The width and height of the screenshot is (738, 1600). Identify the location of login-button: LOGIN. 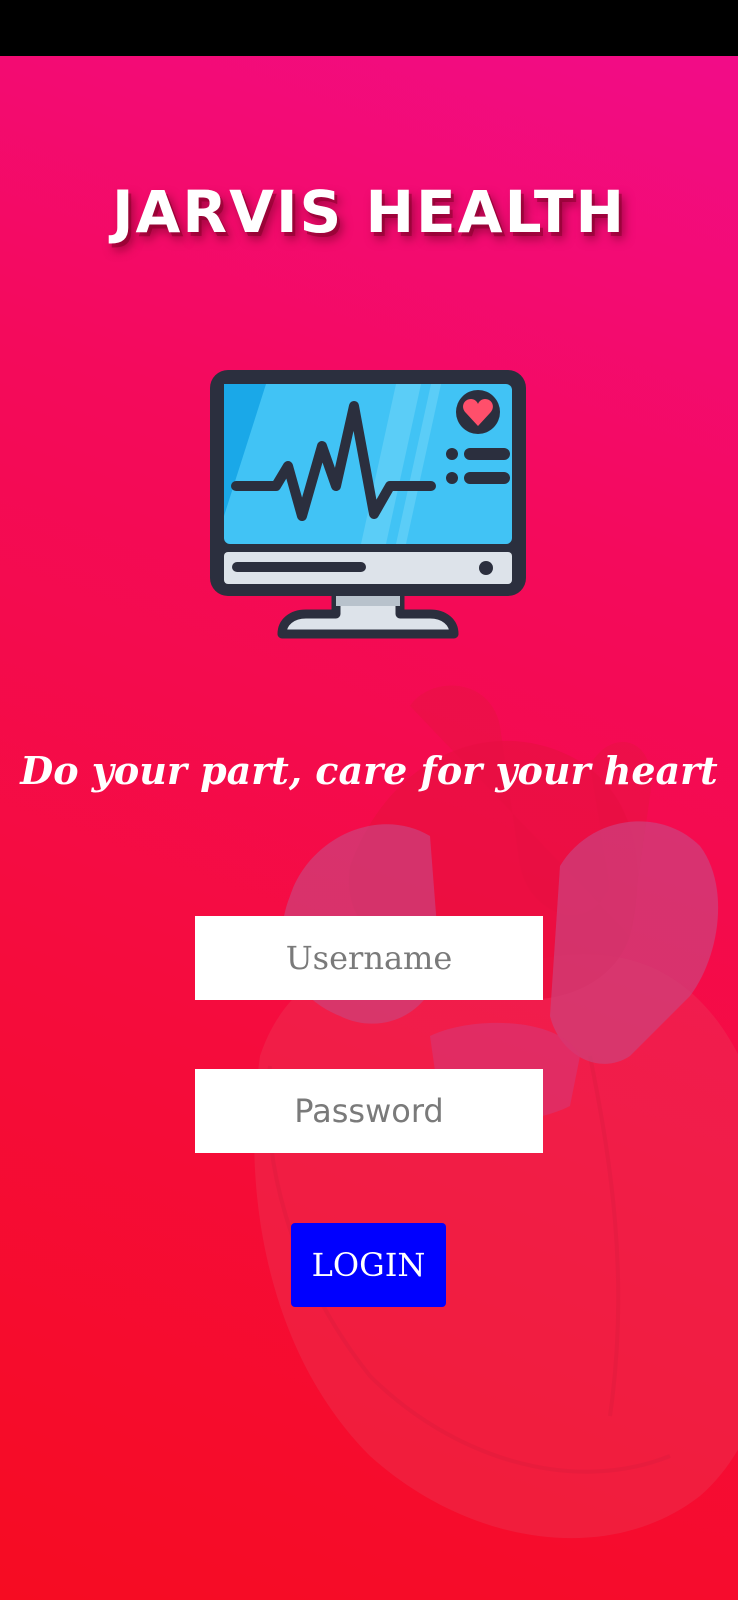
(368, 1265).